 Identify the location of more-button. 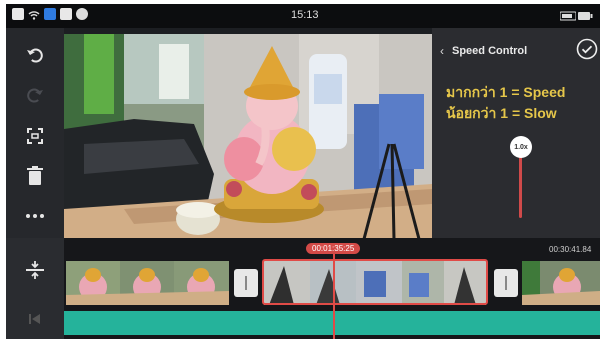
(35, 216).